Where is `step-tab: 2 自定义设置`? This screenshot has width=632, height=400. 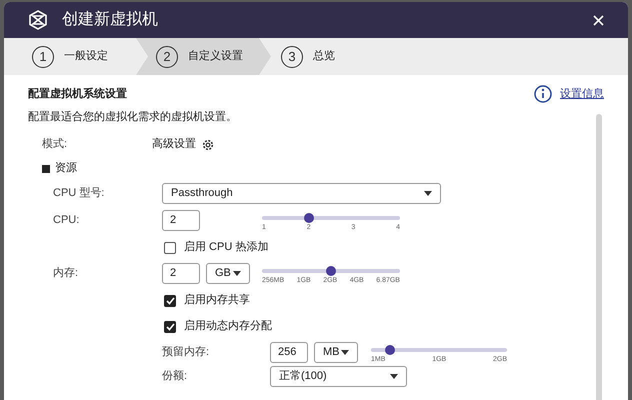
step-tab: 2 自定义设置 is located at coordinates (203, 56).